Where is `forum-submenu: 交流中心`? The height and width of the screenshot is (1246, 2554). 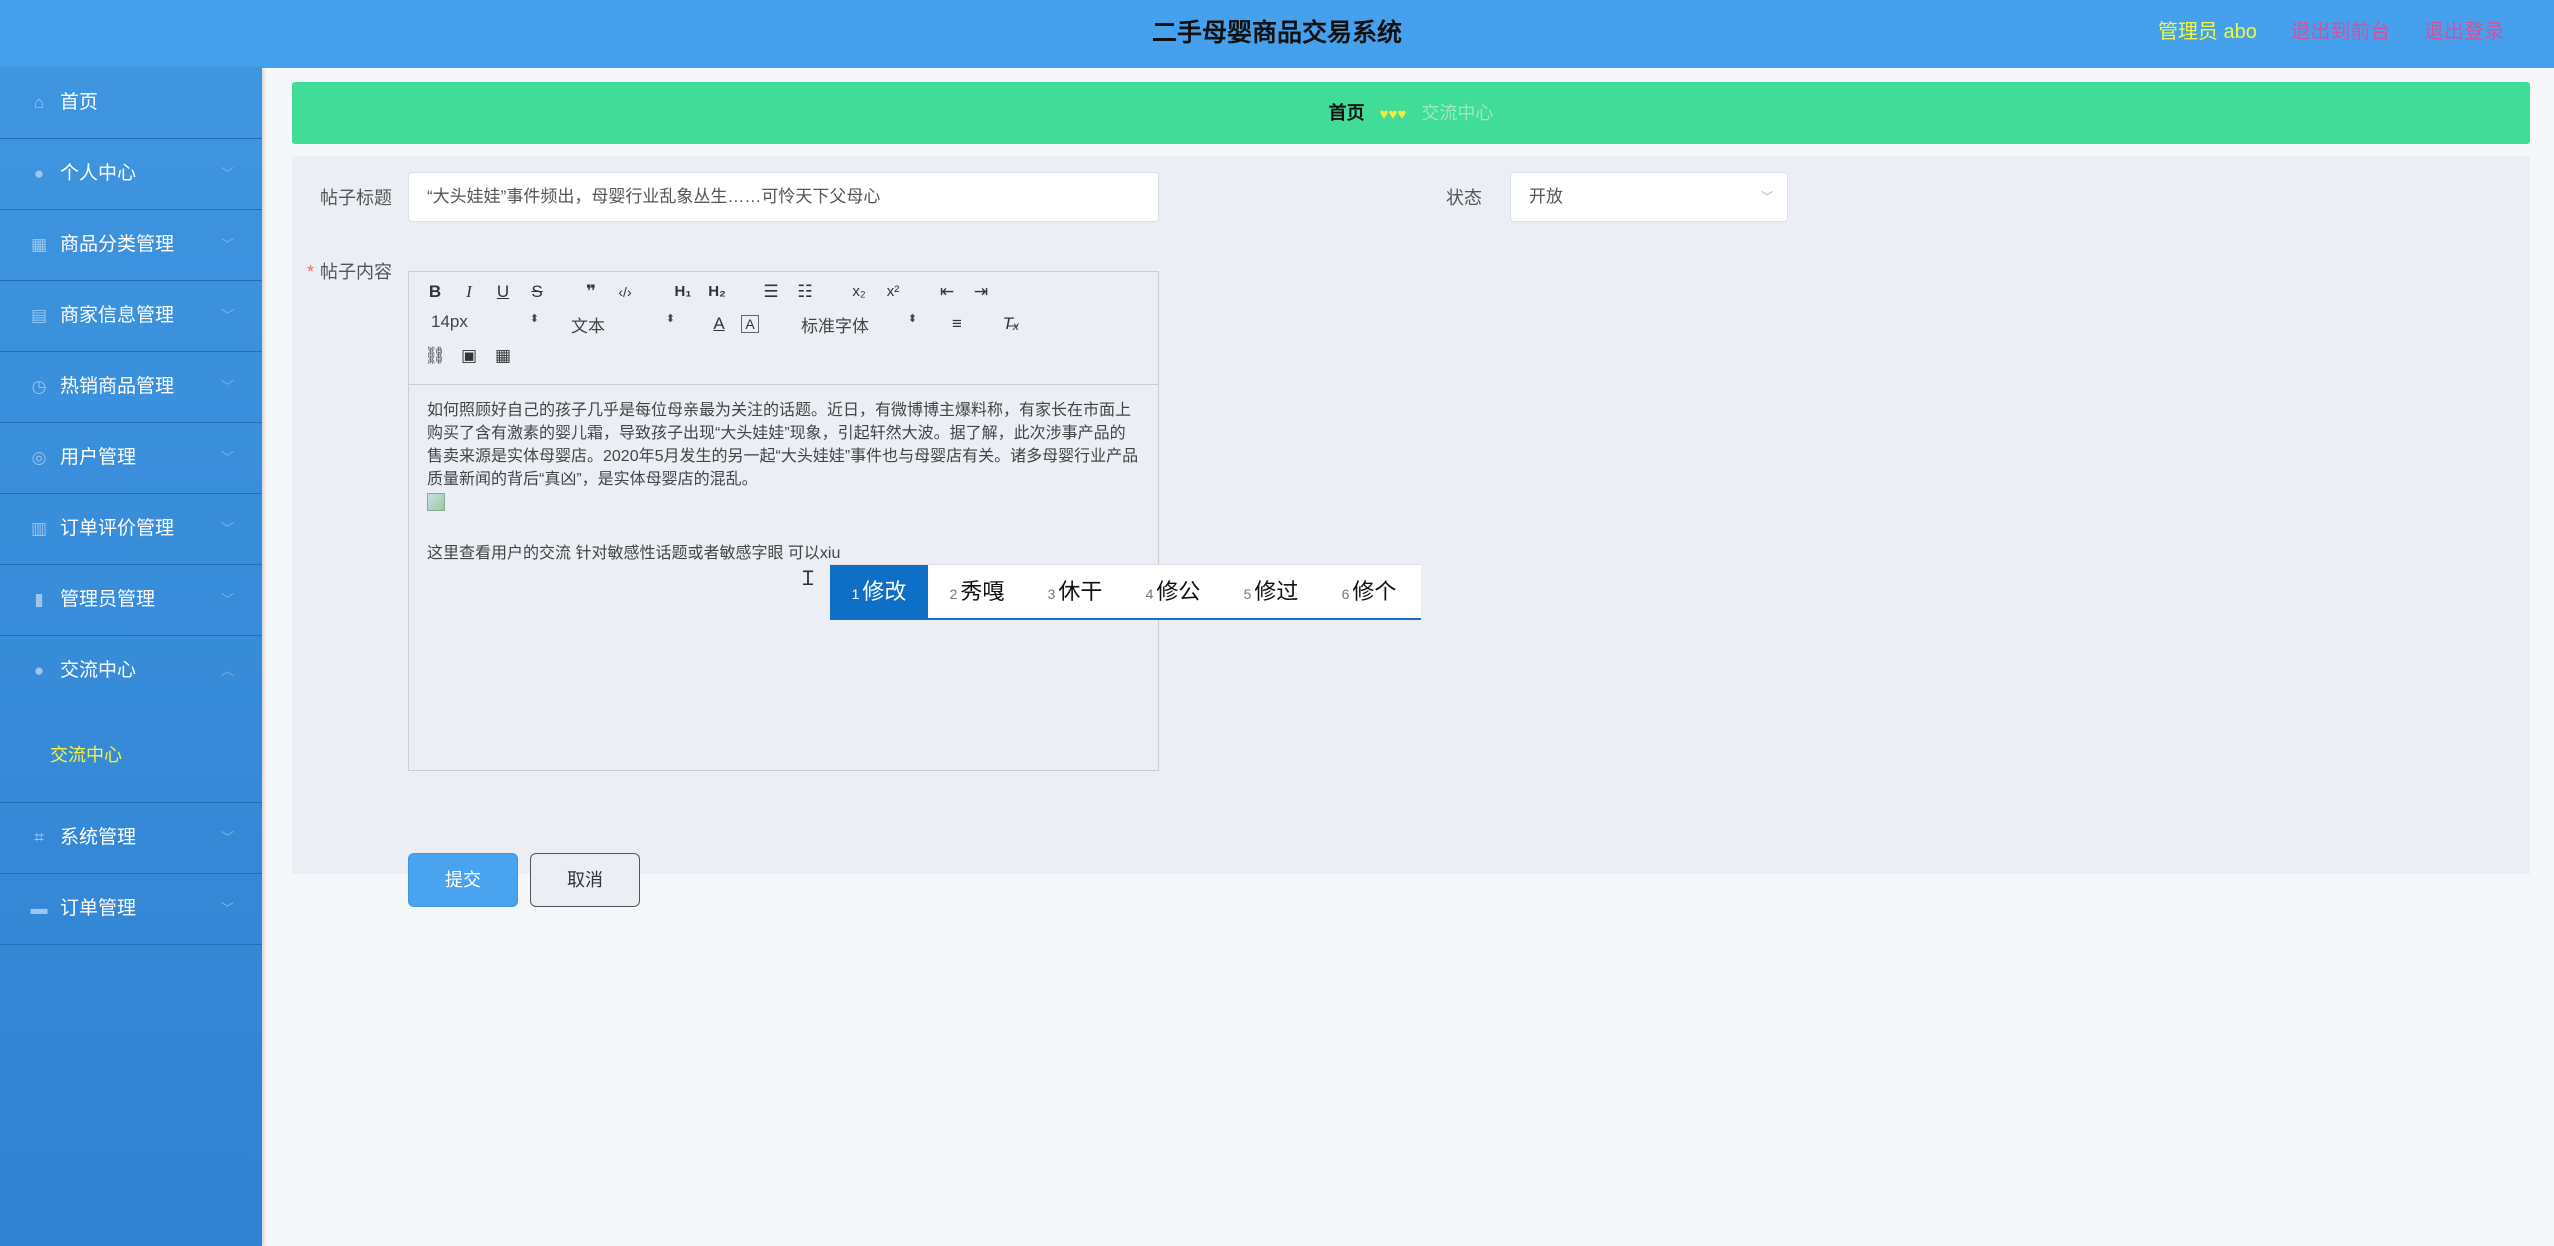
forum-submenu: 交流中心 is located at coordinates (131, 755).